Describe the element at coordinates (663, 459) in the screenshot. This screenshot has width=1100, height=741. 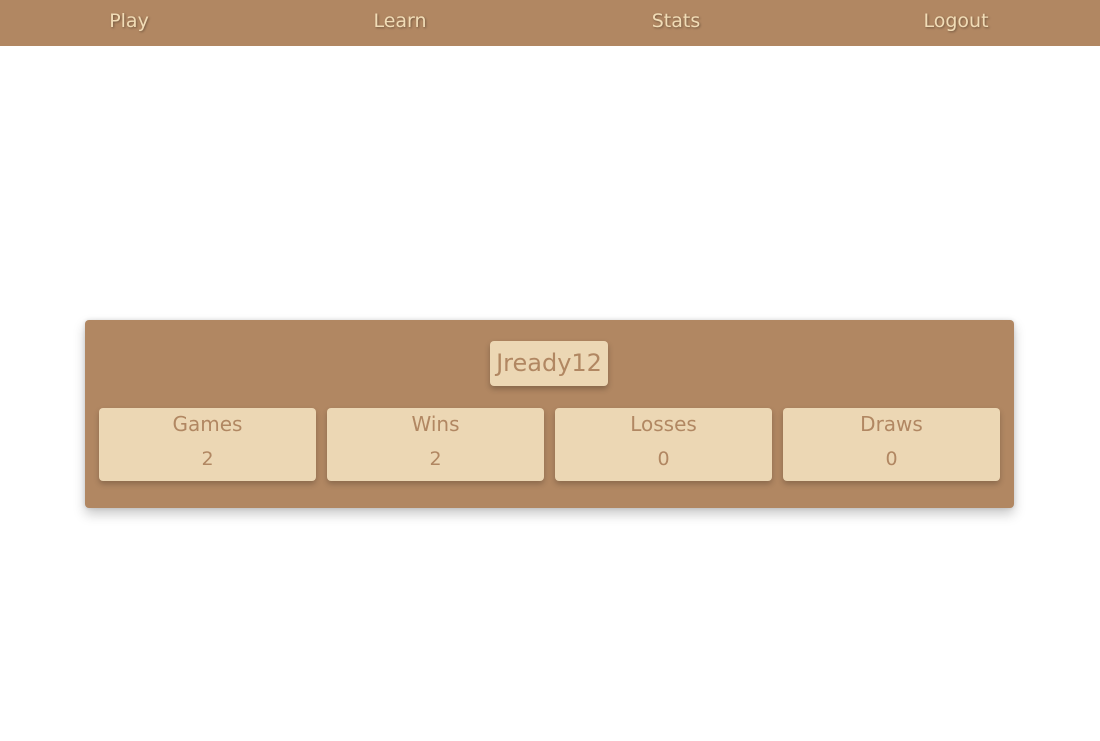
I see `stat-value-losses: 0` at that location.